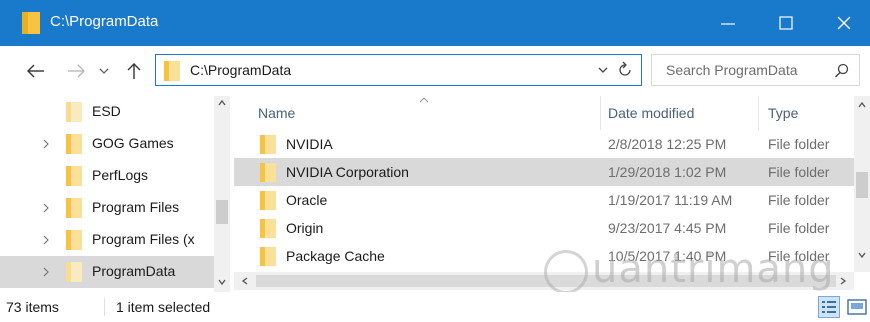 This screenshot has height=322, width=870. What do you see at coordinates (104, 307) in the screenshot?
I see `status-divider` at bounding box center [104, 307].